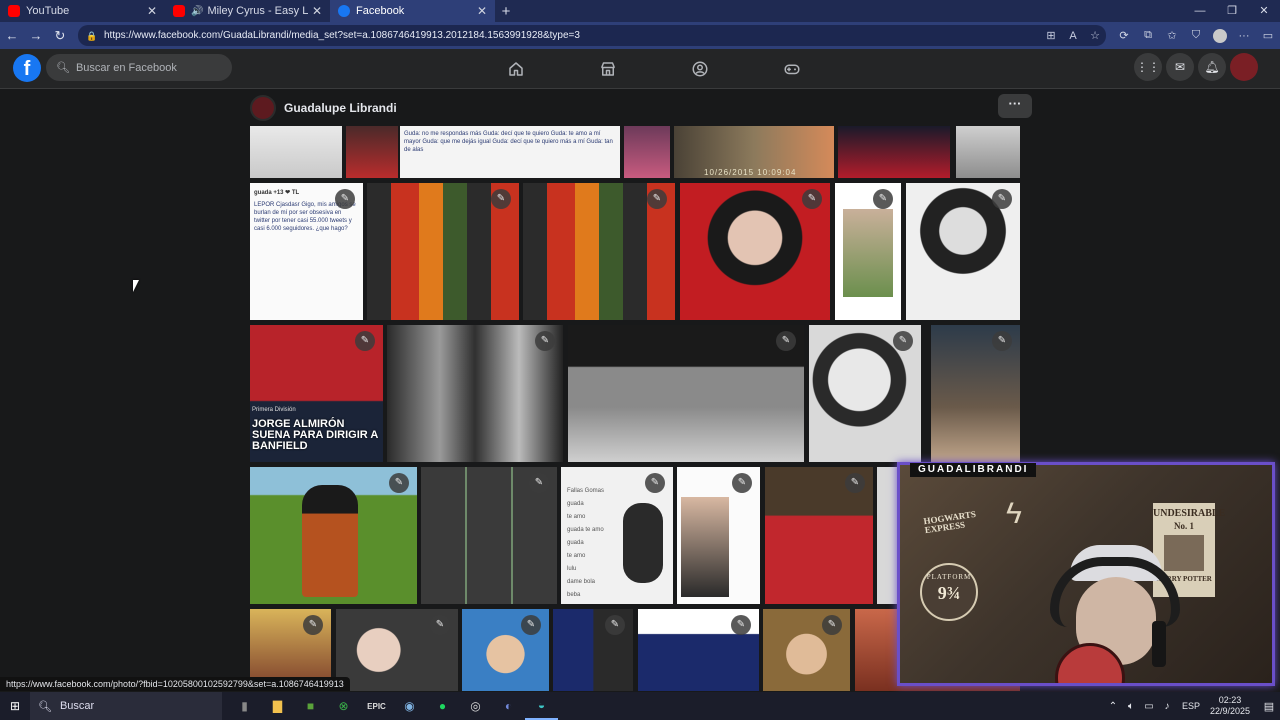  Describe the element at coordinates (1167, 706) in the screenshot. I see `speaker-icon: ♪` at that location.